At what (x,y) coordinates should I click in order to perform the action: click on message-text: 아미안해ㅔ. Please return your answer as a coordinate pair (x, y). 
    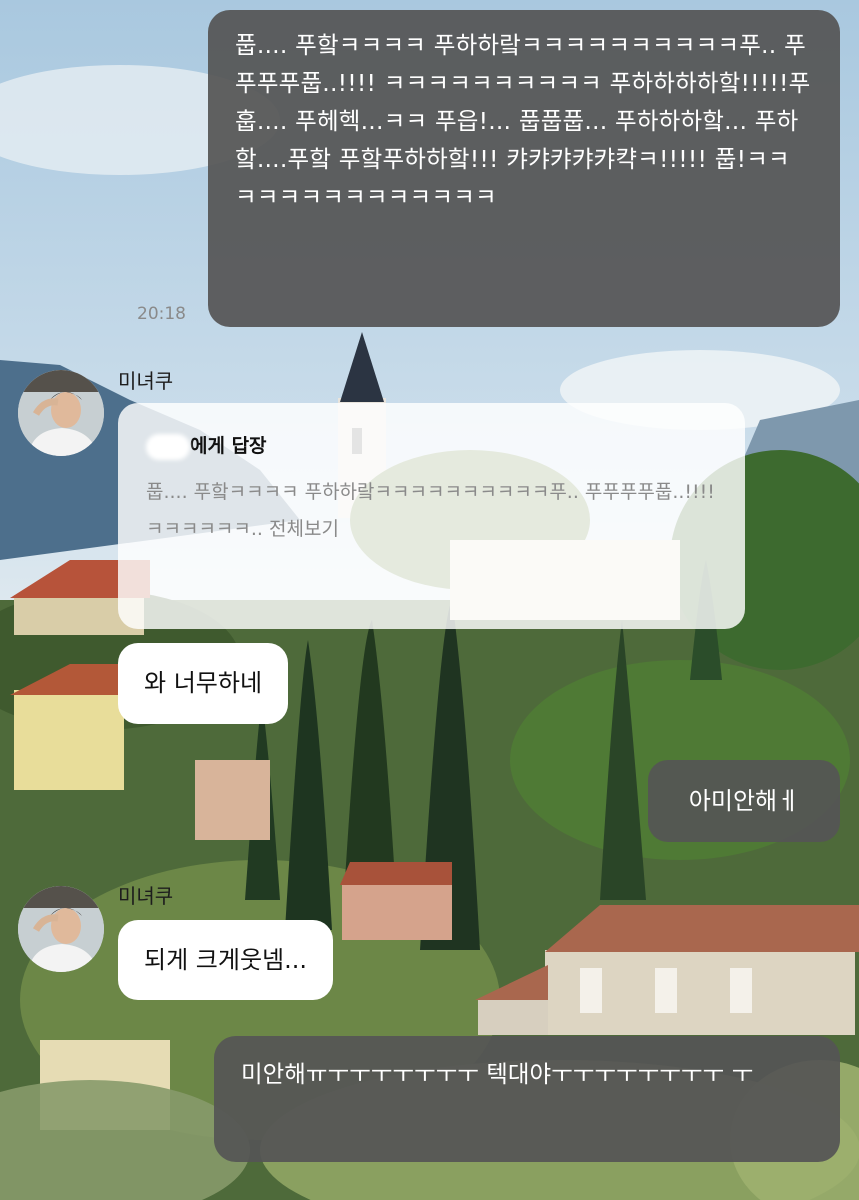
    Looking at the image, I should click on (744, 801).